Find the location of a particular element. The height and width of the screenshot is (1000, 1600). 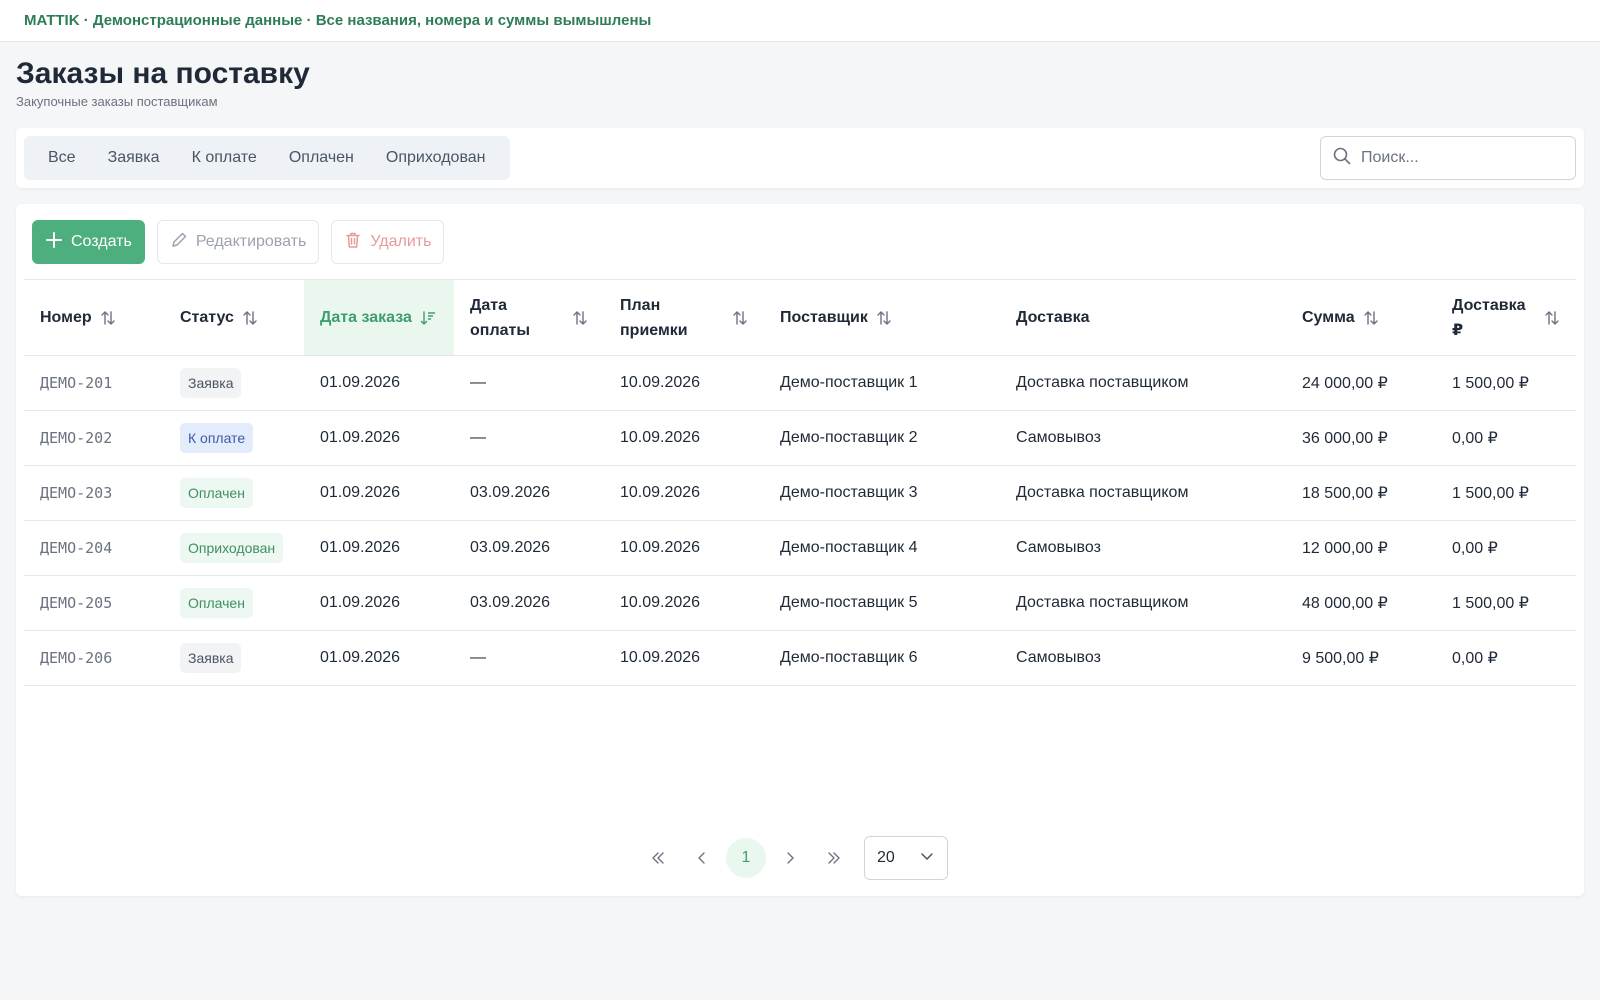

tab-to-pay: К оплате is located at coordinates (224, 158).